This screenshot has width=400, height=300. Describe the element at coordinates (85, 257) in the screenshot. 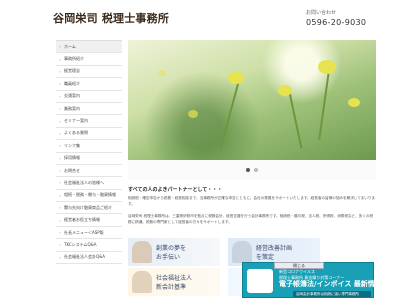

I see `sidebar-item-label: 社会福祉法人会計Q&A` at that location.